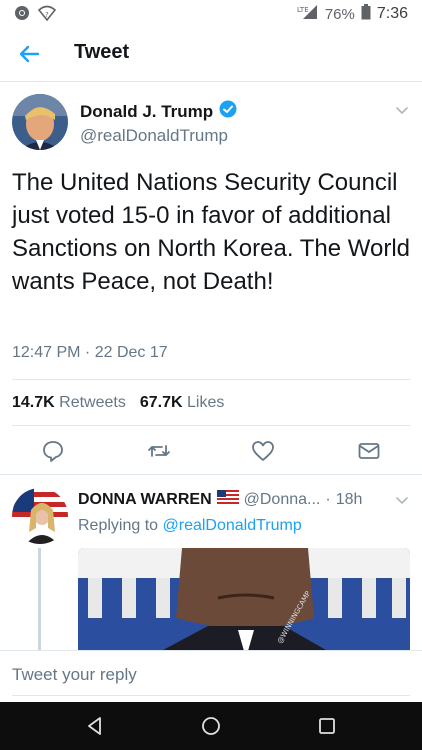 This screenshot has height=750, width=422. What do you see at coordinates (92, 402) in the screenshot?
I see `retweets-label: Retweets` at bounding box center [92, 402].